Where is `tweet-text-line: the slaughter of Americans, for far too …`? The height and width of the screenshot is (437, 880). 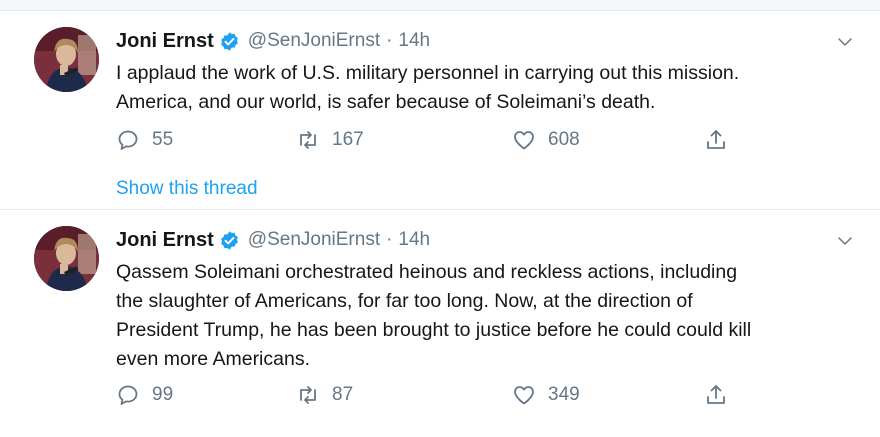
tweet-text-line: the slaughter of Americans, for far too … is located at coordinates (404, 301).